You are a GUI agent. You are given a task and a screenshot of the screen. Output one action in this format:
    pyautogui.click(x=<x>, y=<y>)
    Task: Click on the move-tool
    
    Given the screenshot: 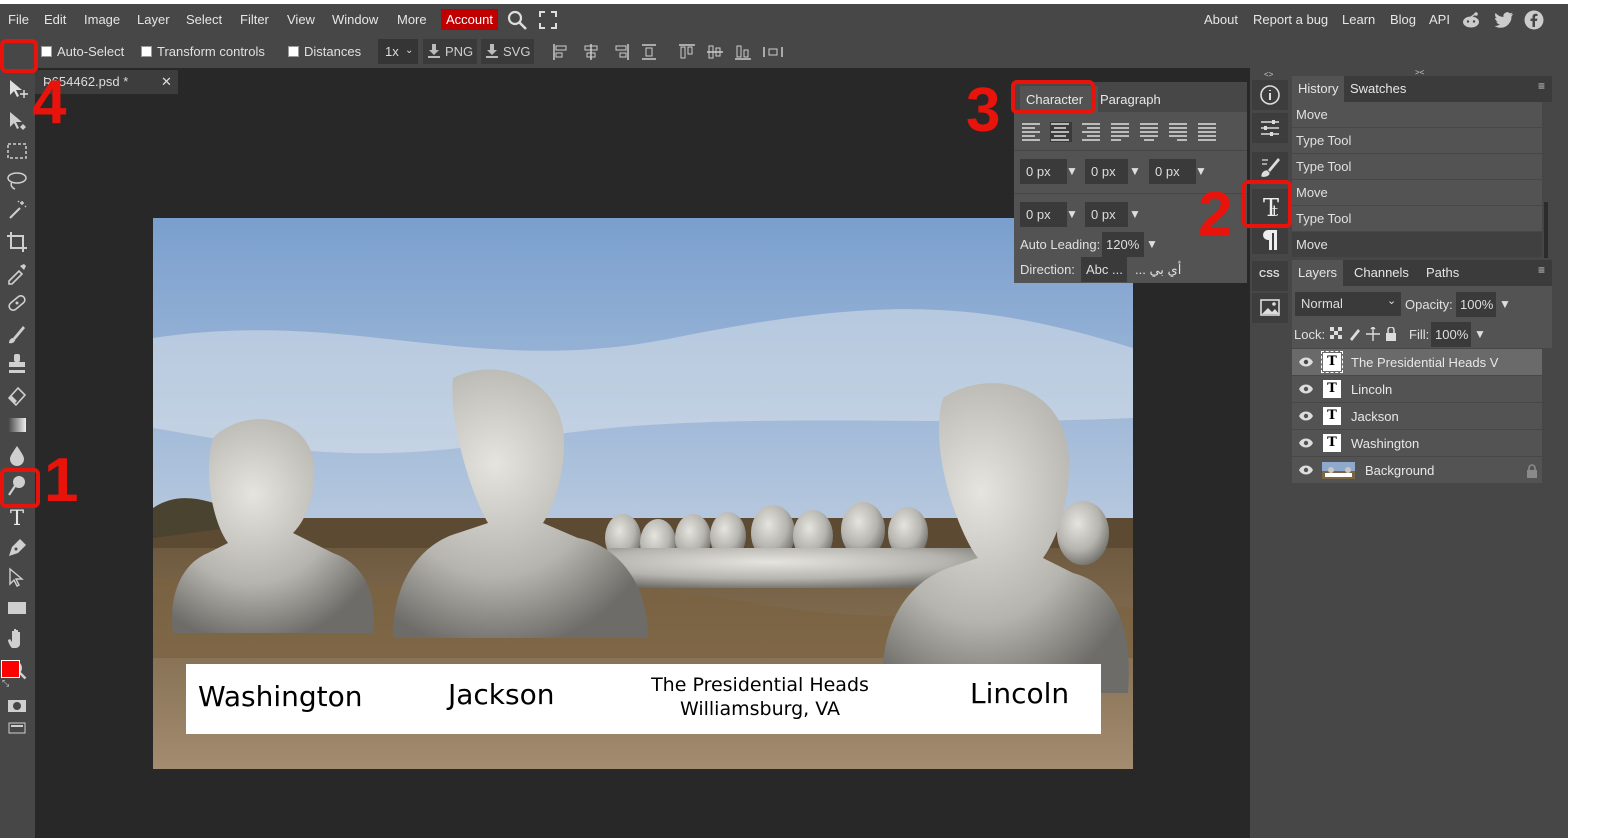 What is the action you would take?
    pyautogui.click(x=17, y=89)
    